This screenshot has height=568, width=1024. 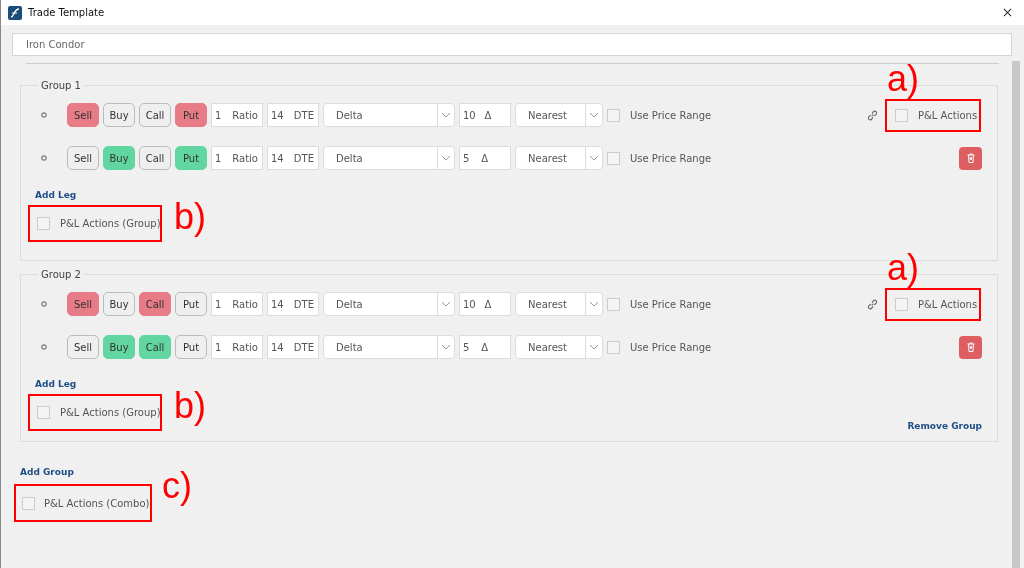 What do you see at coordinates (47, 472) in the screenshot?
I see `add-group-link: Add Group` at bounding box center [47, 472].